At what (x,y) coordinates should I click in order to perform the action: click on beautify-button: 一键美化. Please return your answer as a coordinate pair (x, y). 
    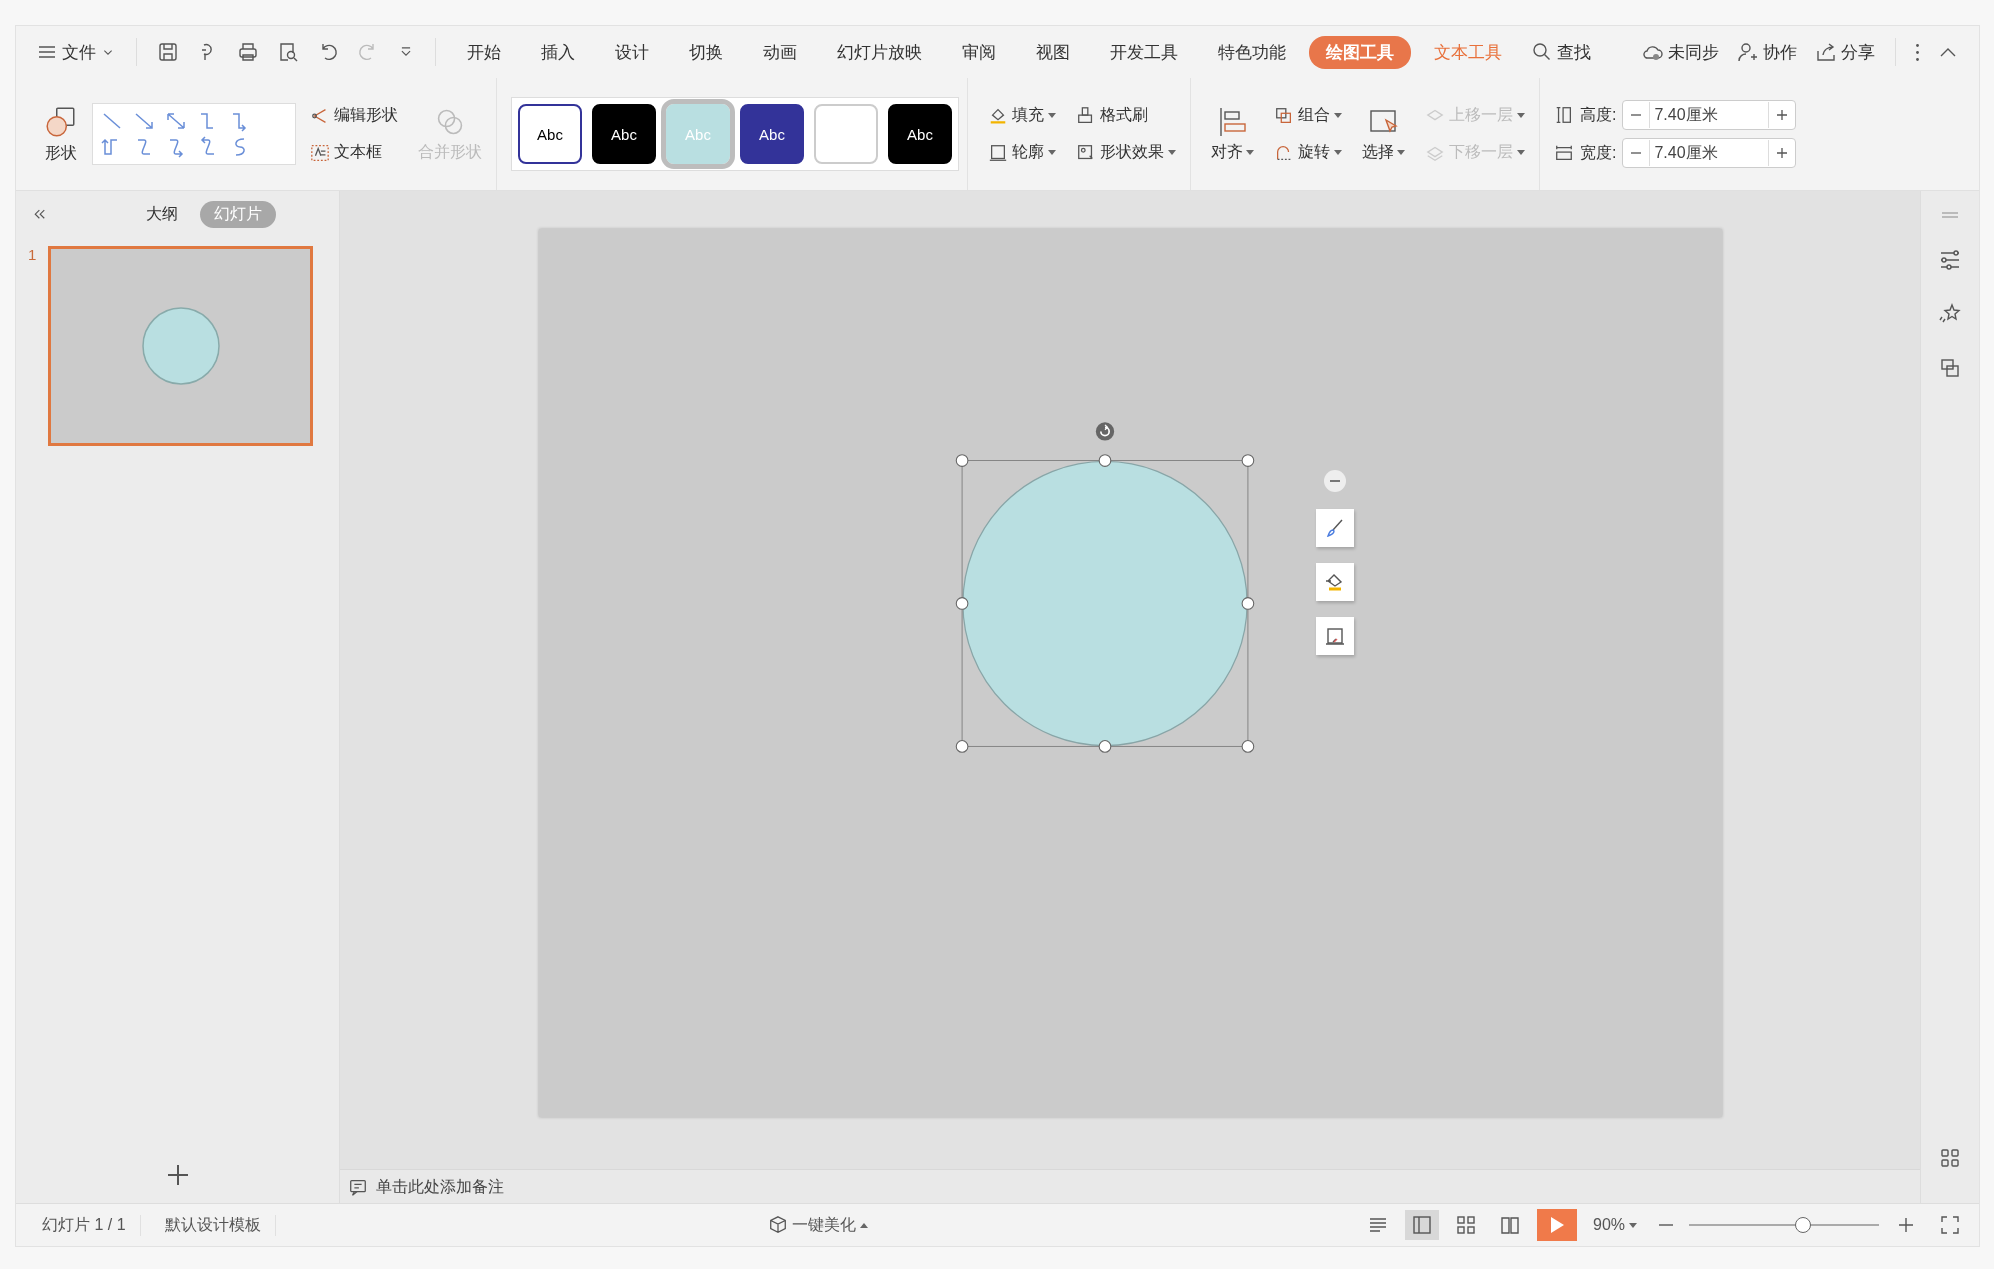
    Looking at the image, I should click on (818, 1225).